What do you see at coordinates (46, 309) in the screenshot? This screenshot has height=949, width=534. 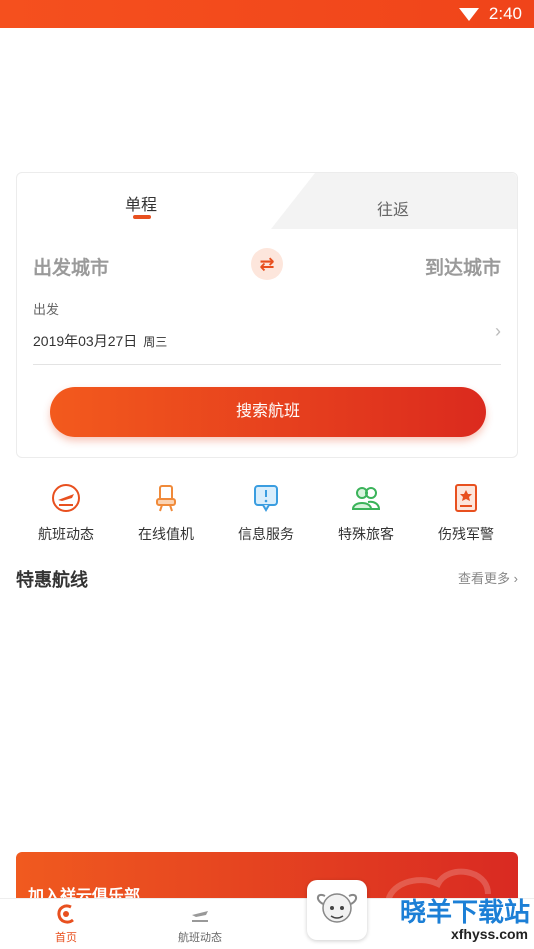 I see `departure-label: 出发` at bounding box center [46, 309].